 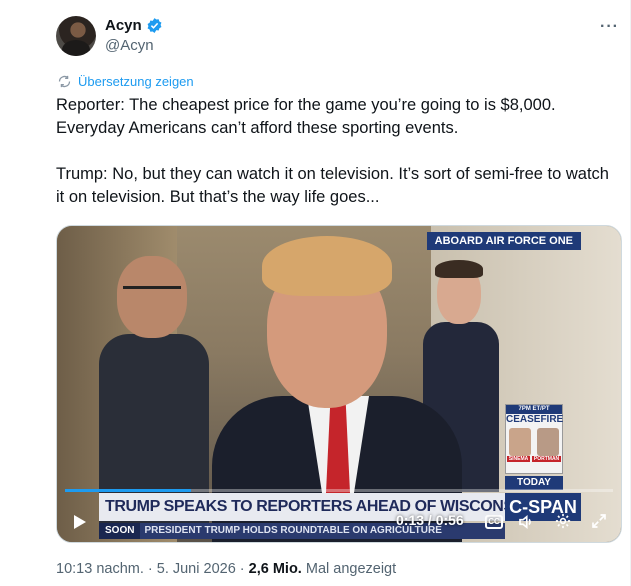 What do you see at coordinates (349, 569) in the screenshot?
I see `view-count-suffix: Mal angezeigt` at bounding box center [349, 569].